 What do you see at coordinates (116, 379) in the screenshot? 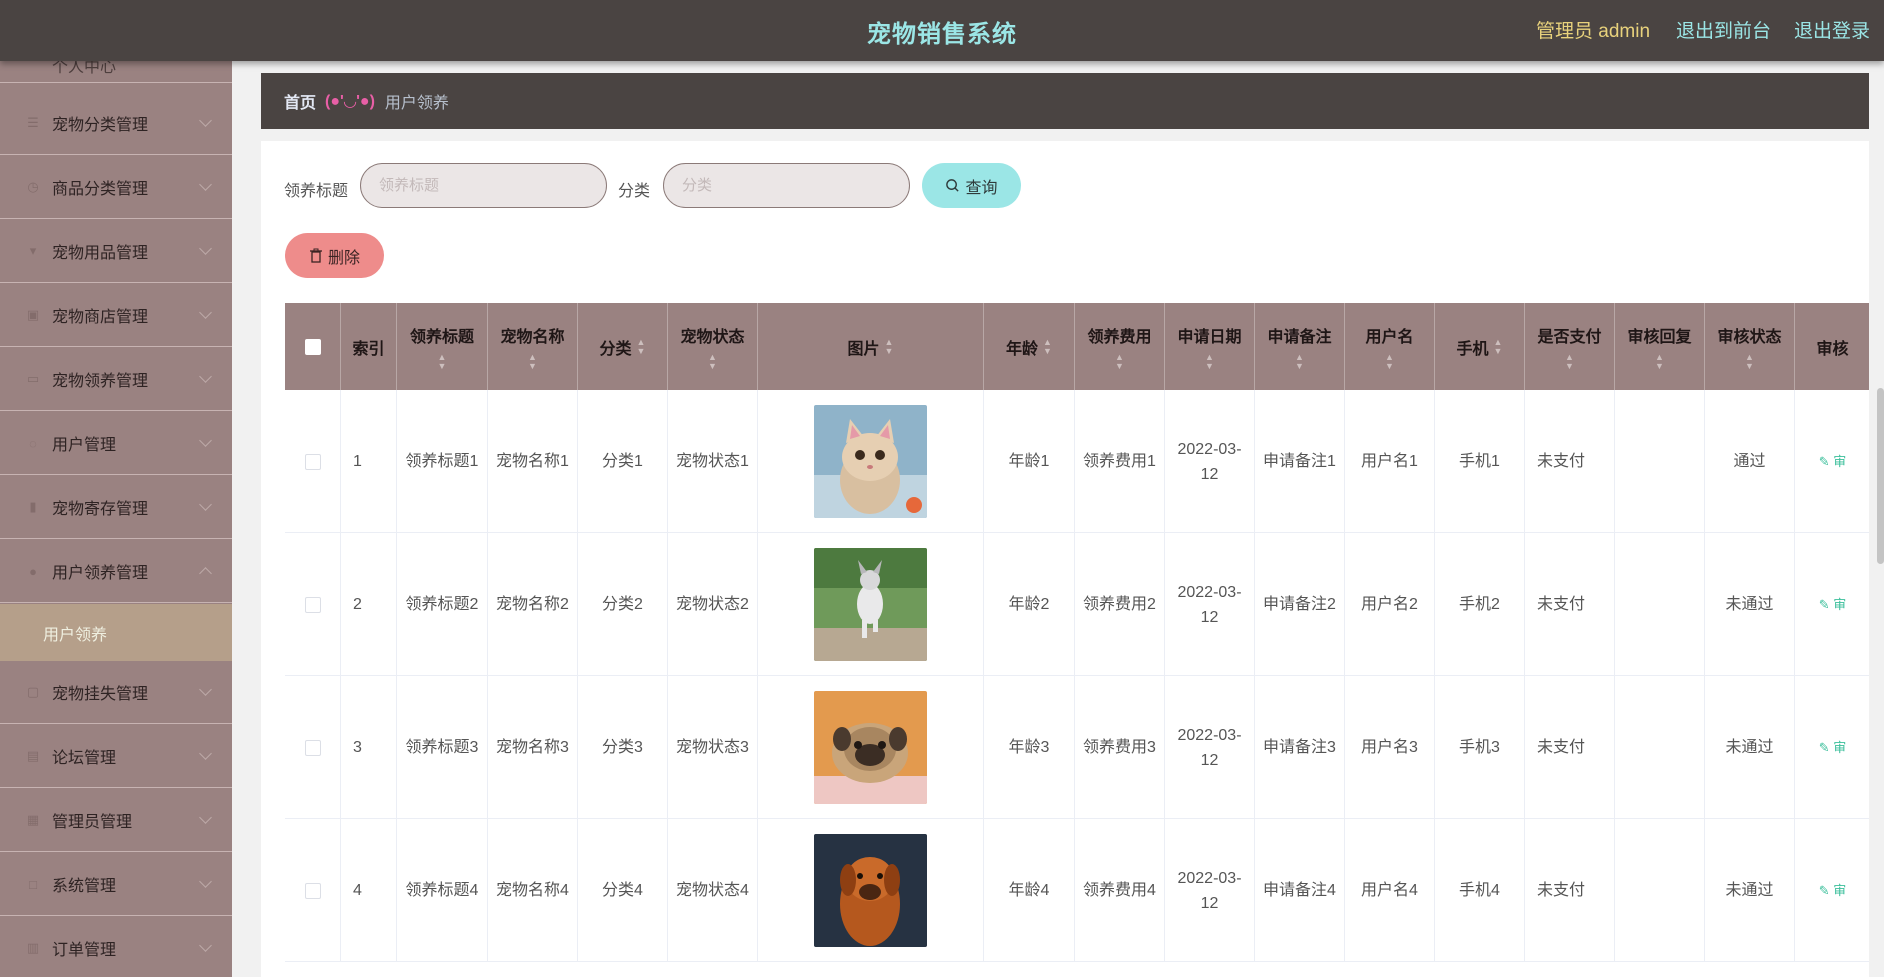
I see `sidebar-item-pet-adoption: ▭ 宠物领养管理` at bounding box center [116, 379].